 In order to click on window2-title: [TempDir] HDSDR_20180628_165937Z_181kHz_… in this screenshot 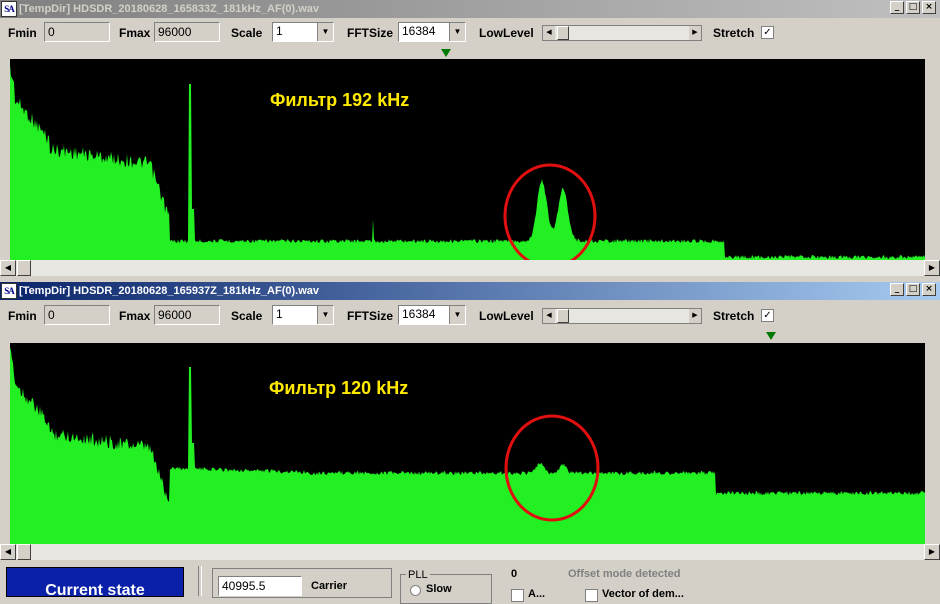, I will do `click(169, 291)`.